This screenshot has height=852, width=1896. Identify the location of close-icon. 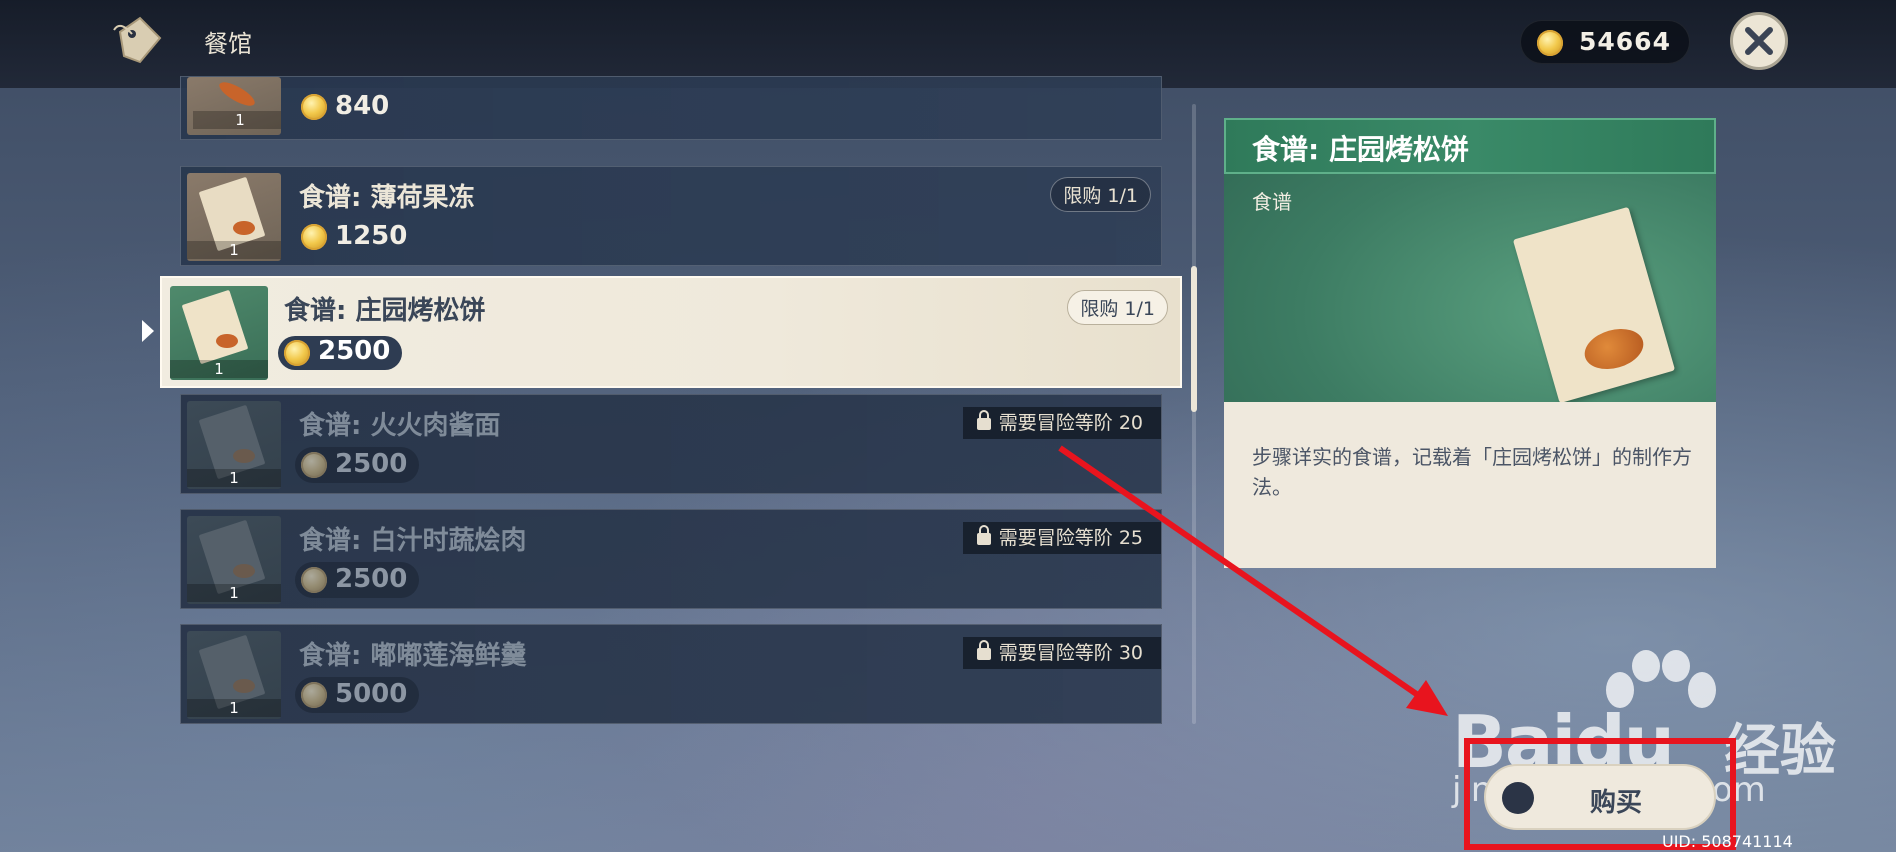
(1759, 41).